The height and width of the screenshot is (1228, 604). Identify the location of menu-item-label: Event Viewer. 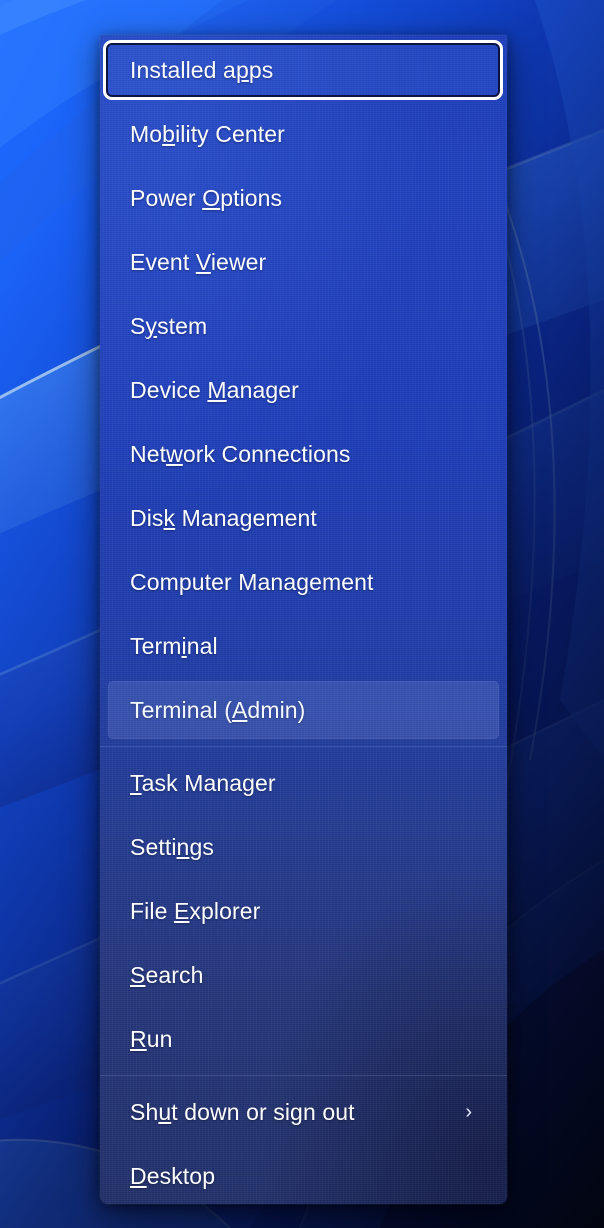
(198, 261).